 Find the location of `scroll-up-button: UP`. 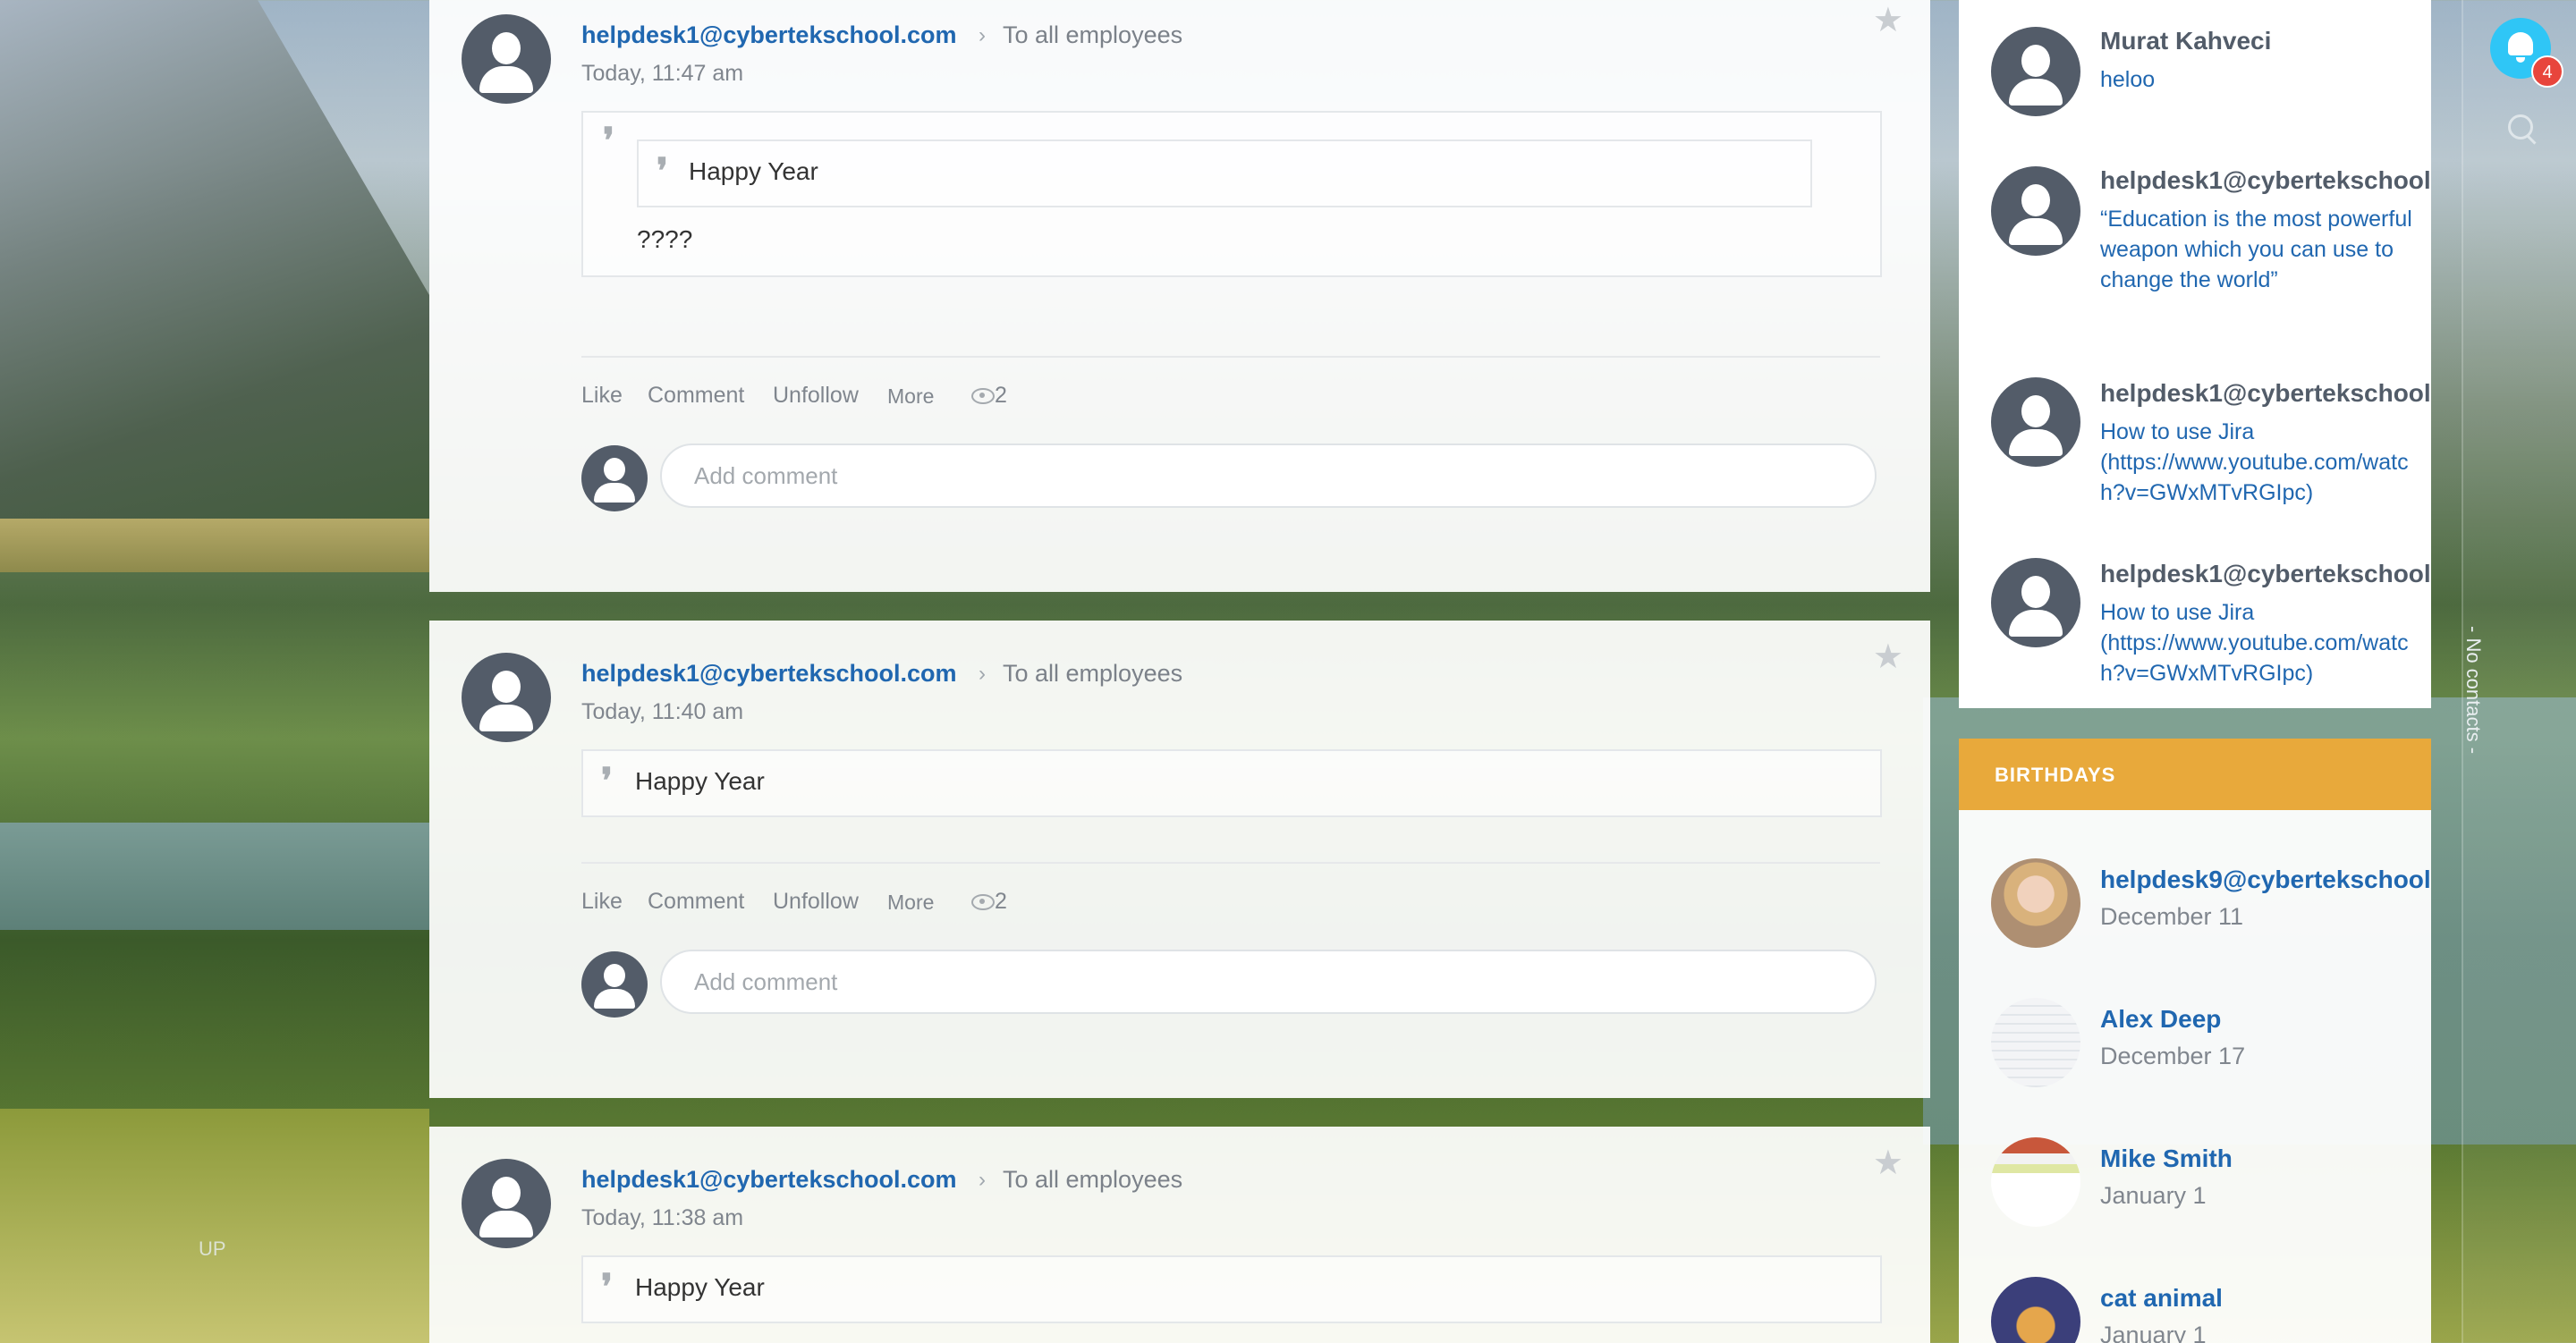

scroll-up-button: UP is located at coordinates (212, 1249).